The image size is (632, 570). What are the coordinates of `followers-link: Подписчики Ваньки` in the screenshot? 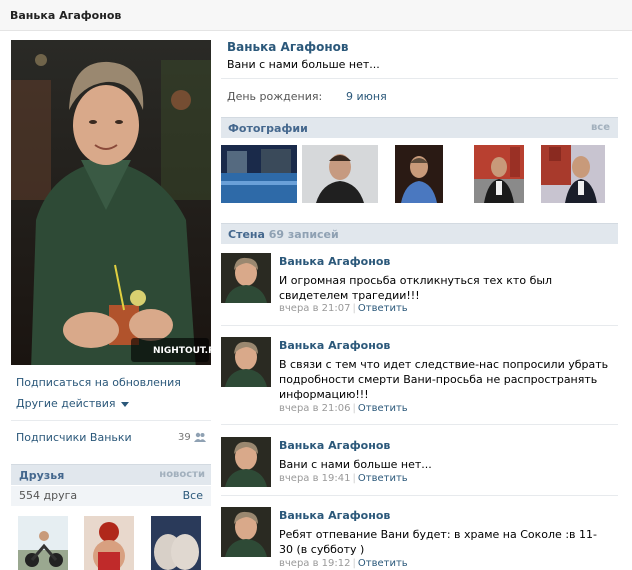 It's located at (74, 437).